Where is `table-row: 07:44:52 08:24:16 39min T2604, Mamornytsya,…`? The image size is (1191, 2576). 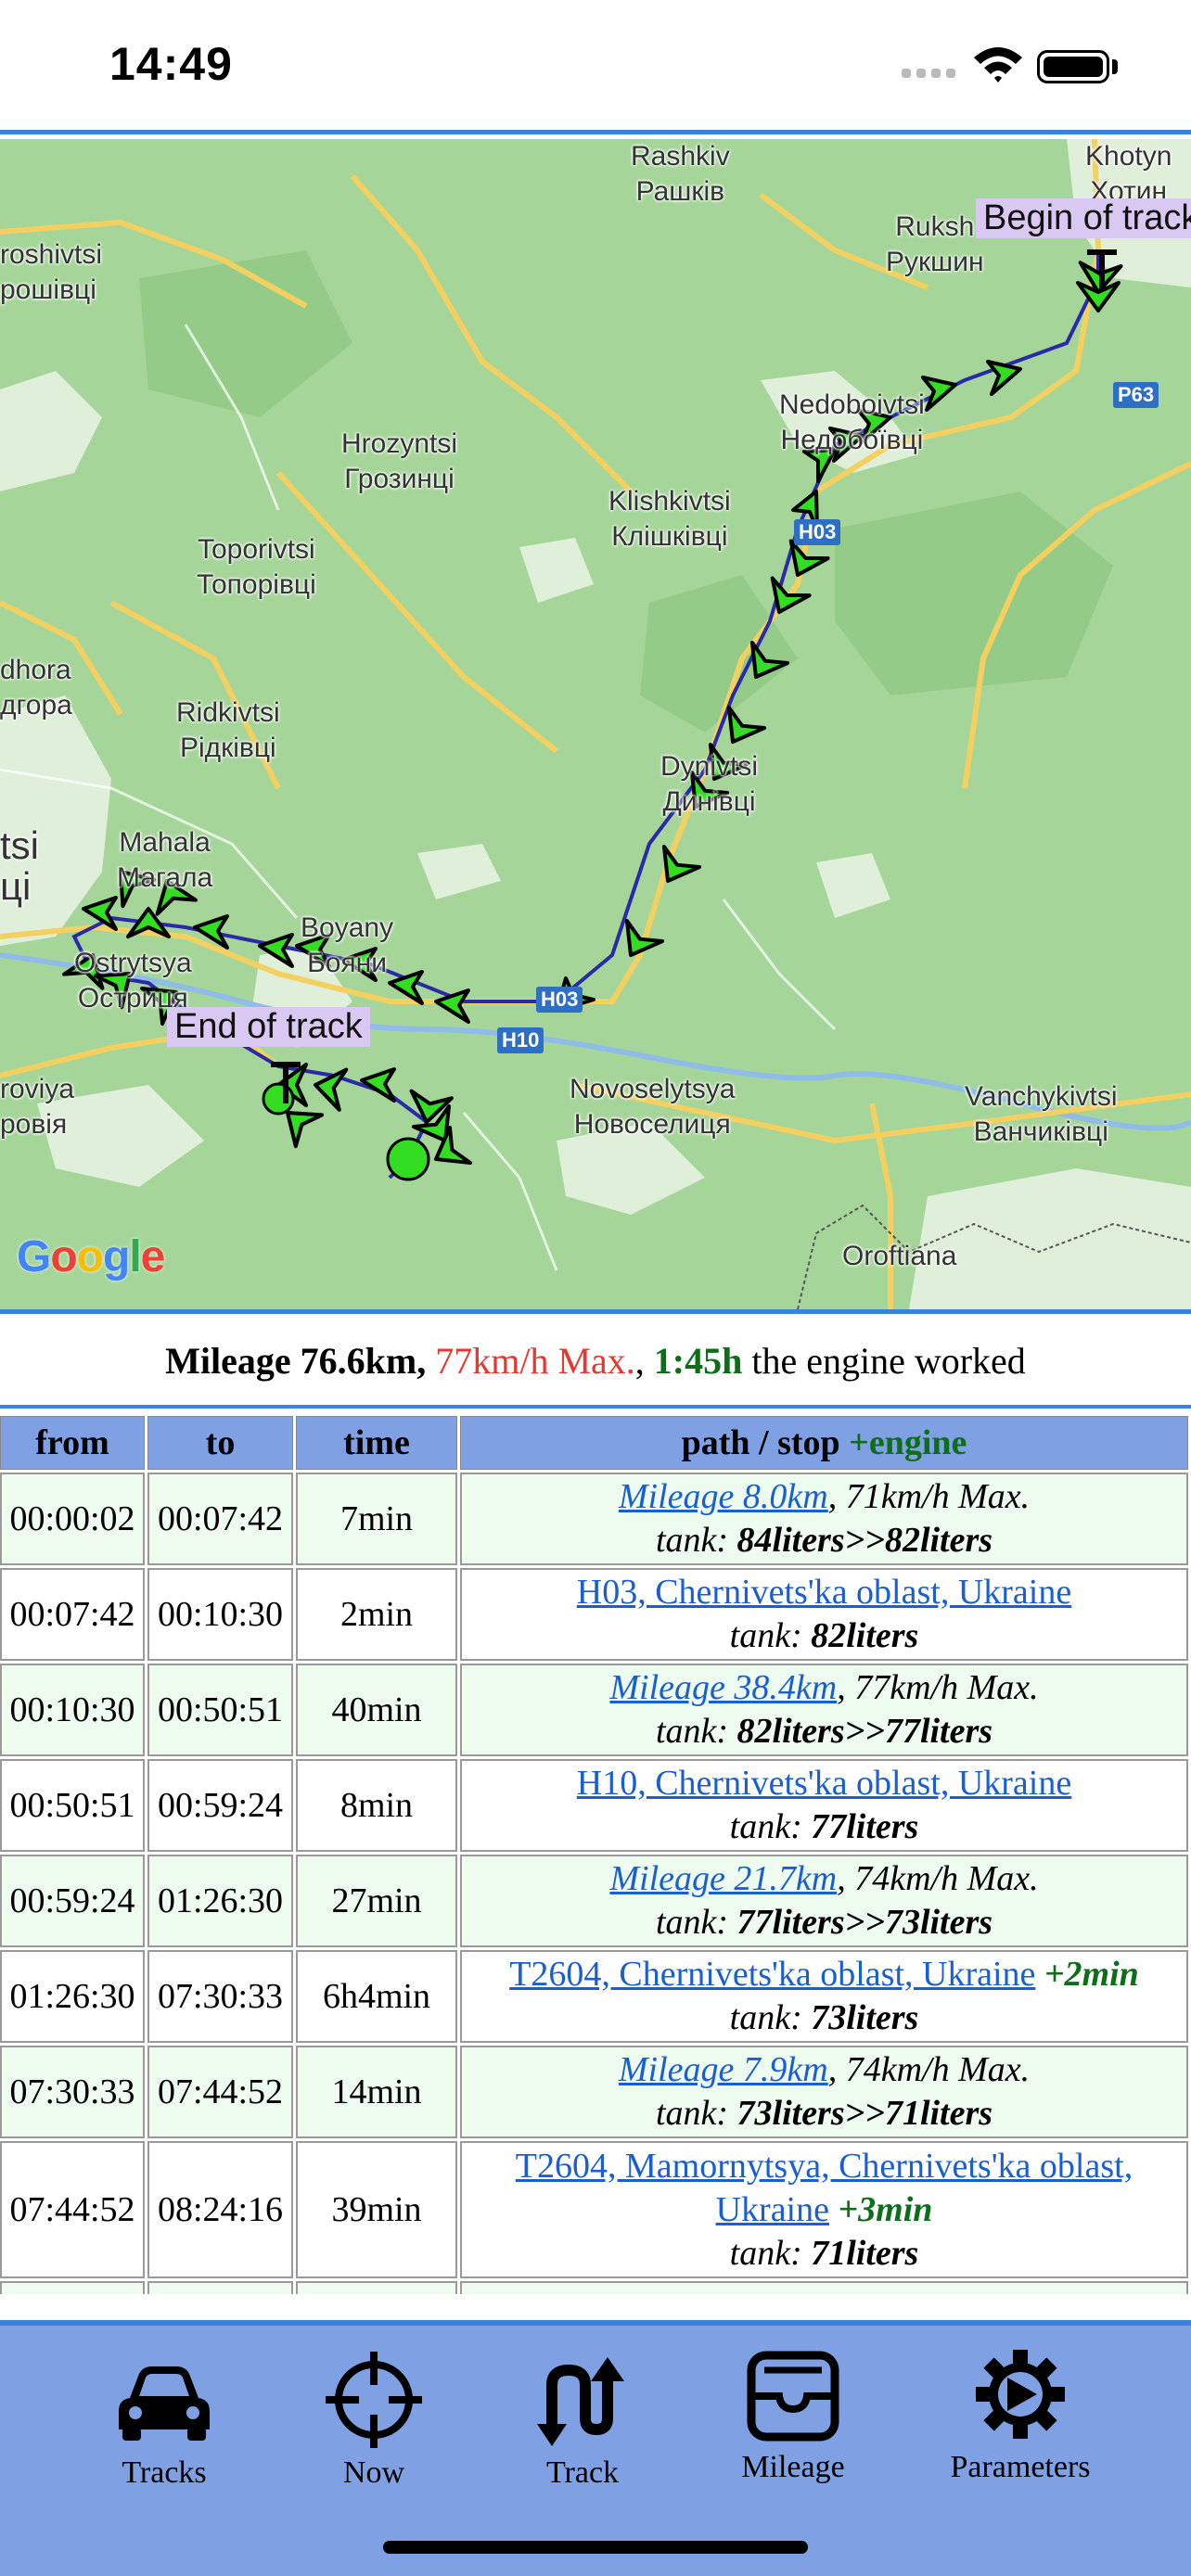
table-row: 07:44:52 08:24:16 39min T2604, Mamornytsya,… is located at coordinates (594, 2209).